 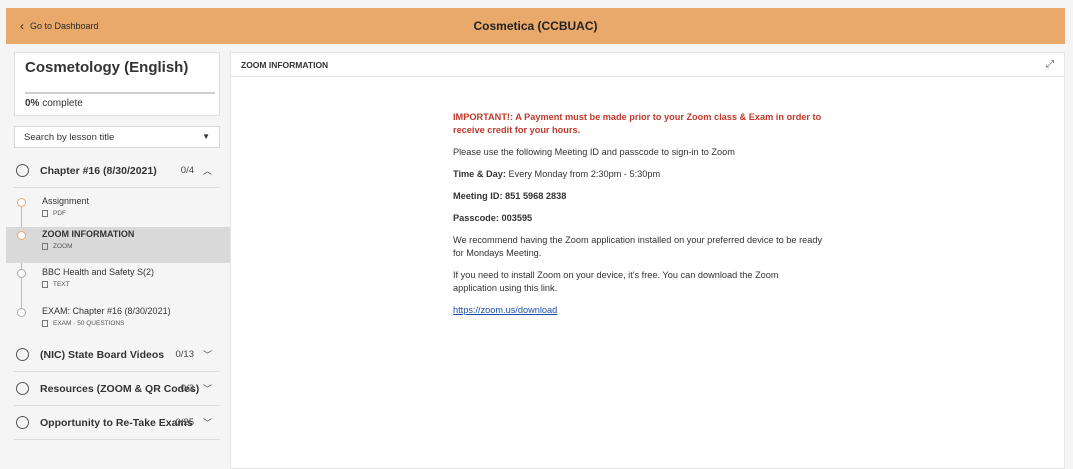 I want to click on lesson-type-label: ZOOM, so click(x=63, y=246).